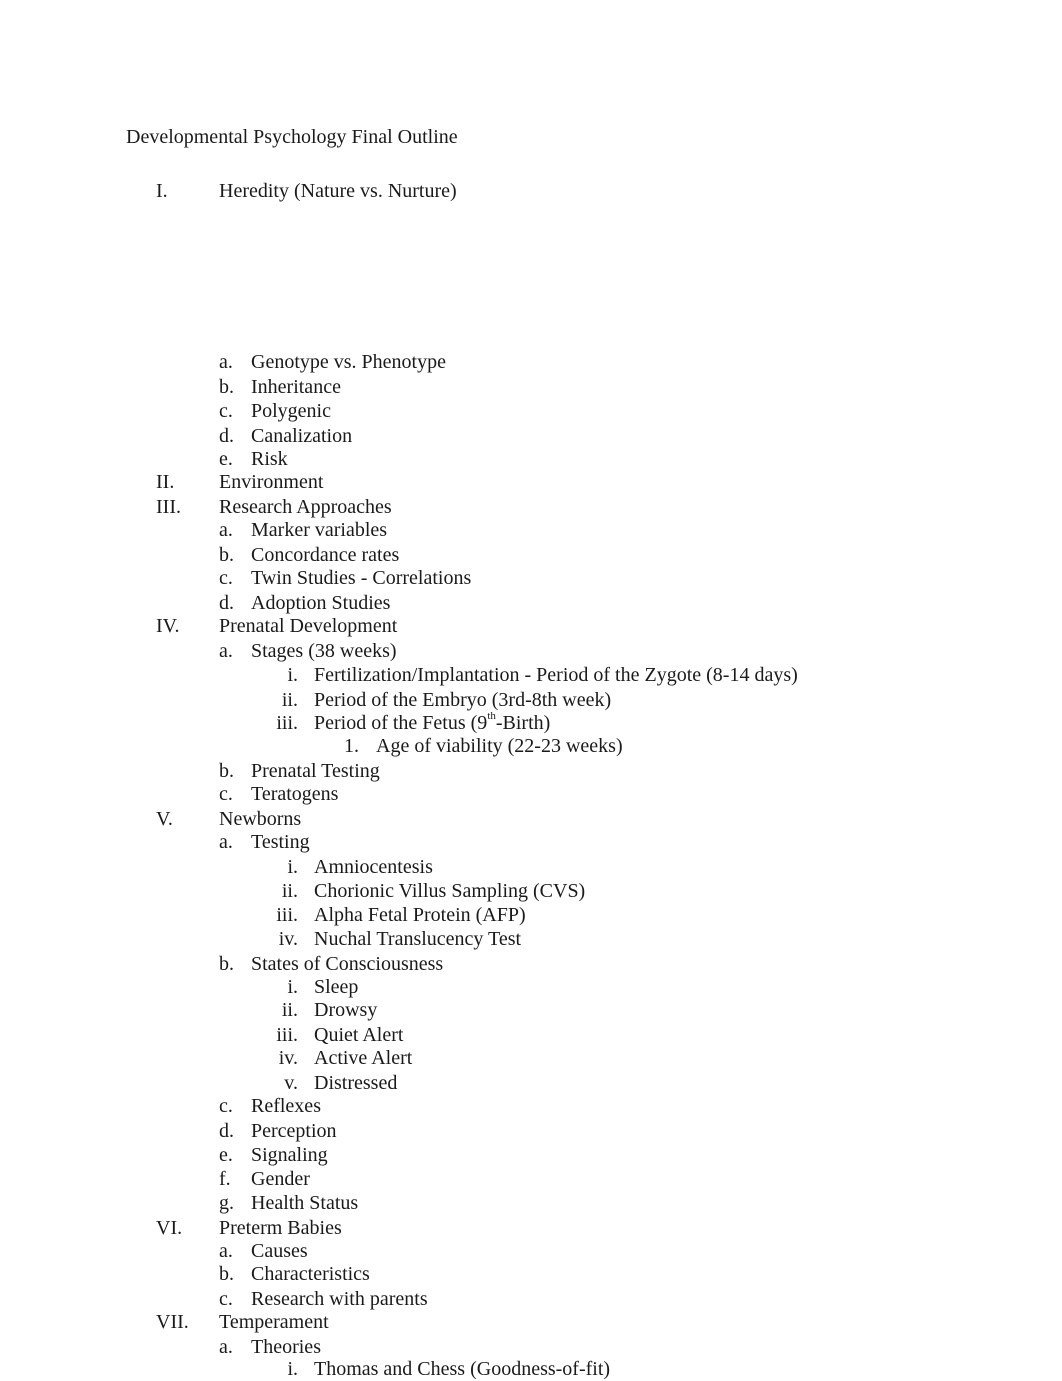 The height and width of the screenshot is (1381, 1062). I want to click on outline-text: Prenatal Testing, so click(315, 771).